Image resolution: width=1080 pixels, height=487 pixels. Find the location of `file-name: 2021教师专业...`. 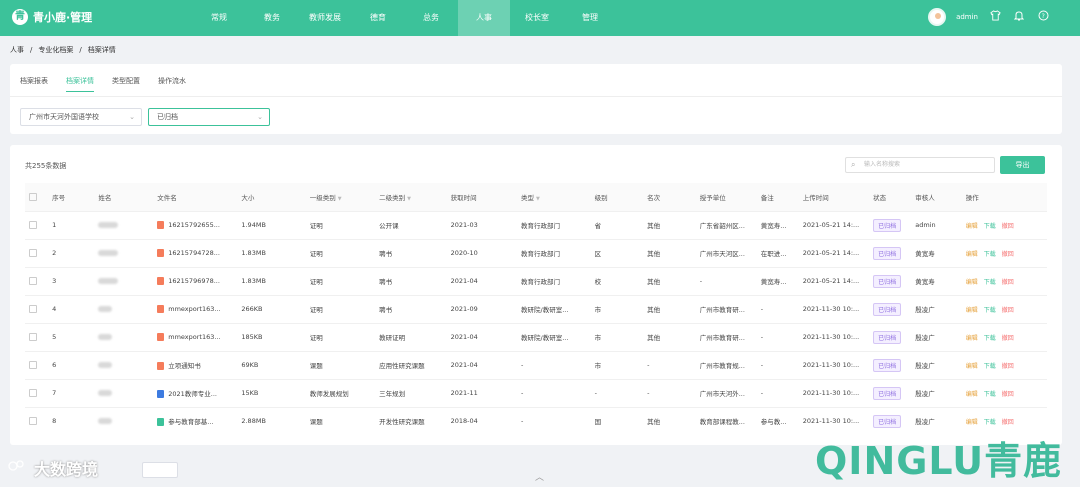

file-name: 2021教师专业... is located at coordinates (192, 394).